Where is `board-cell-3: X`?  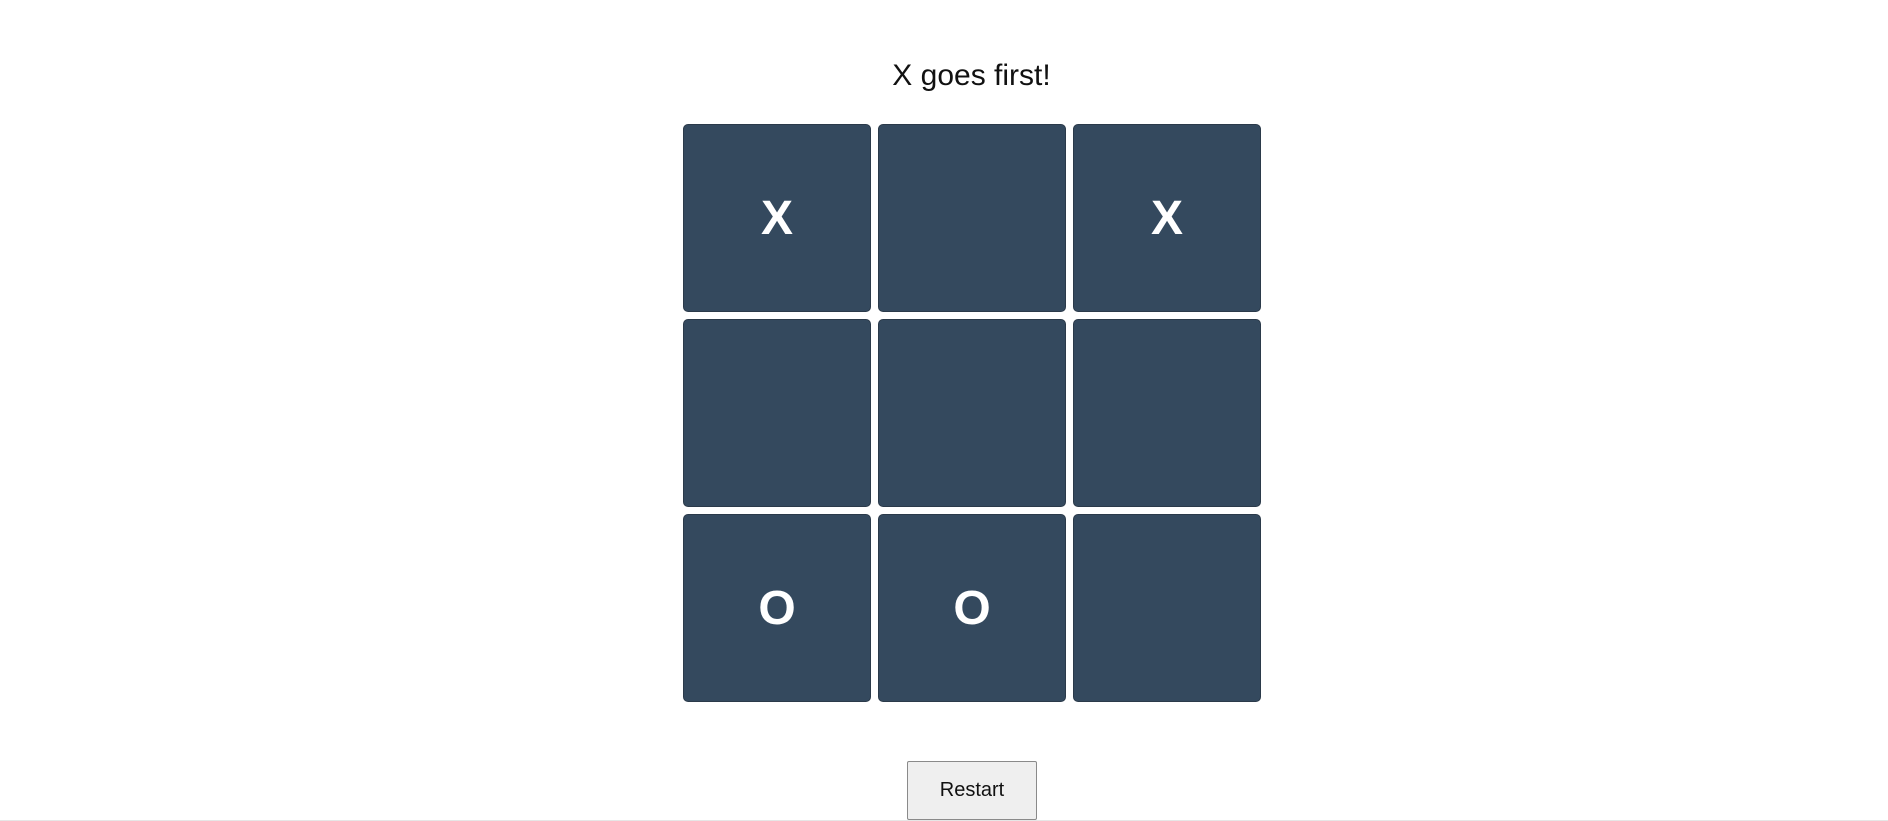 board-cell-3: X is located at coordinates (1167, 218).